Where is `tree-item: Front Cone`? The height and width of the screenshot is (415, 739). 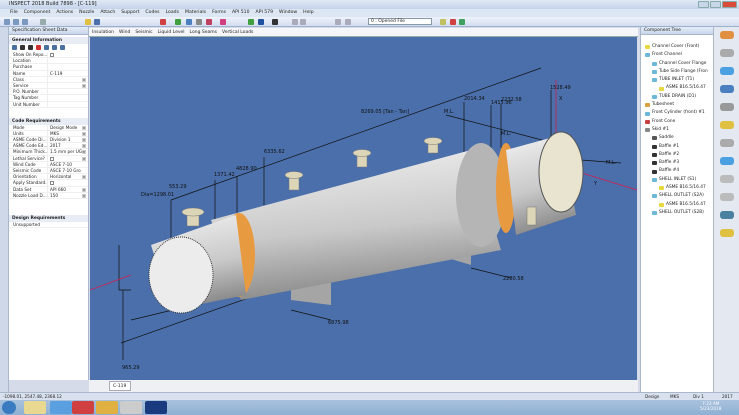
tree-item: Front Cone is located at coordinates (677, 122).